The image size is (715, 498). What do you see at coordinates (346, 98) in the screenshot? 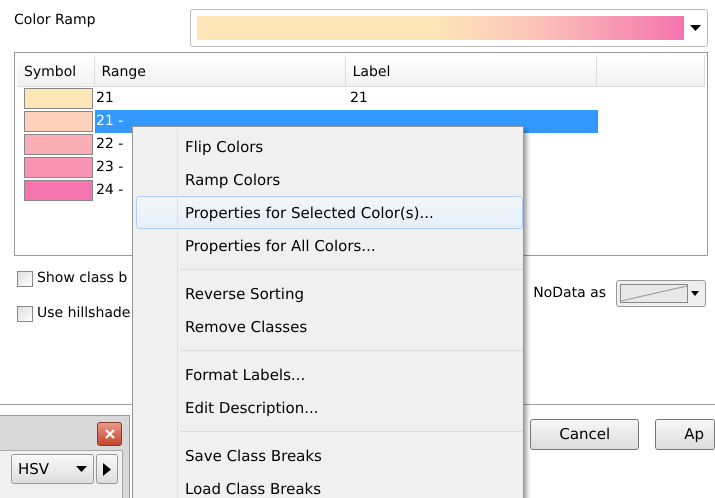
I see `table-row: 21 21` at bounding box center [346, 98].